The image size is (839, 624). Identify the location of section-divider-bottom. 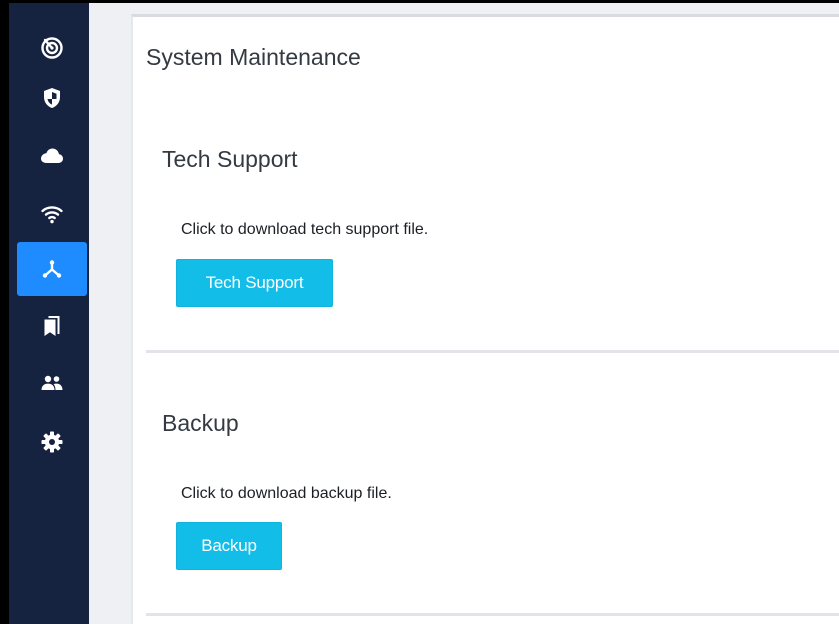
(492, 614).